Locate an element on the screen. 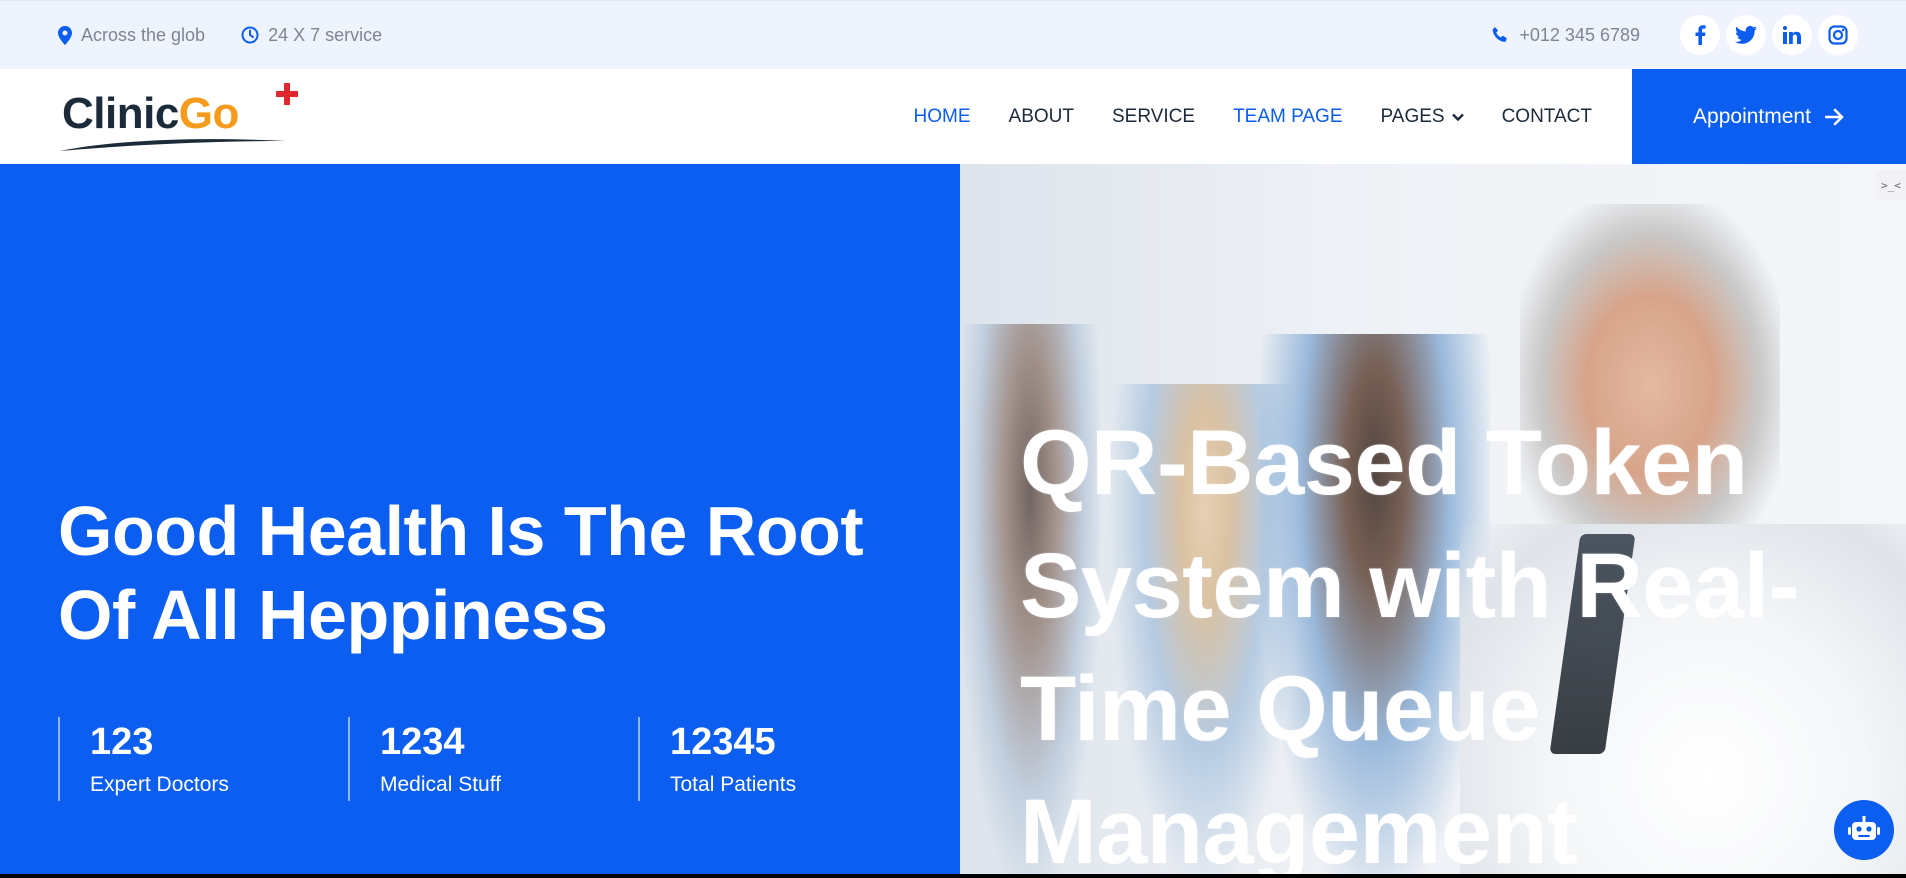  appointment-label: Appointment is located at coordinates (1752, 116).